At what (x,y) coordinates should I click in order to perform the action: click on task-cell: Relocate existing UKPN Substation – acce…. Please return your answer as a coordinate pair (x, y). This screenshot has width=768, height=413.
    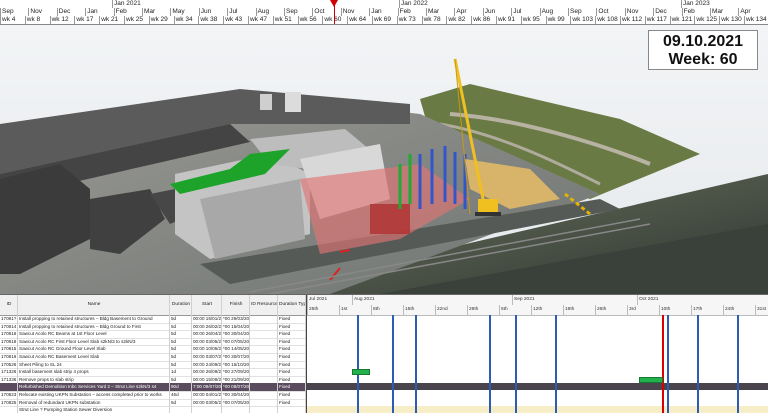
    Looking at the image, I should click on (94, 395).